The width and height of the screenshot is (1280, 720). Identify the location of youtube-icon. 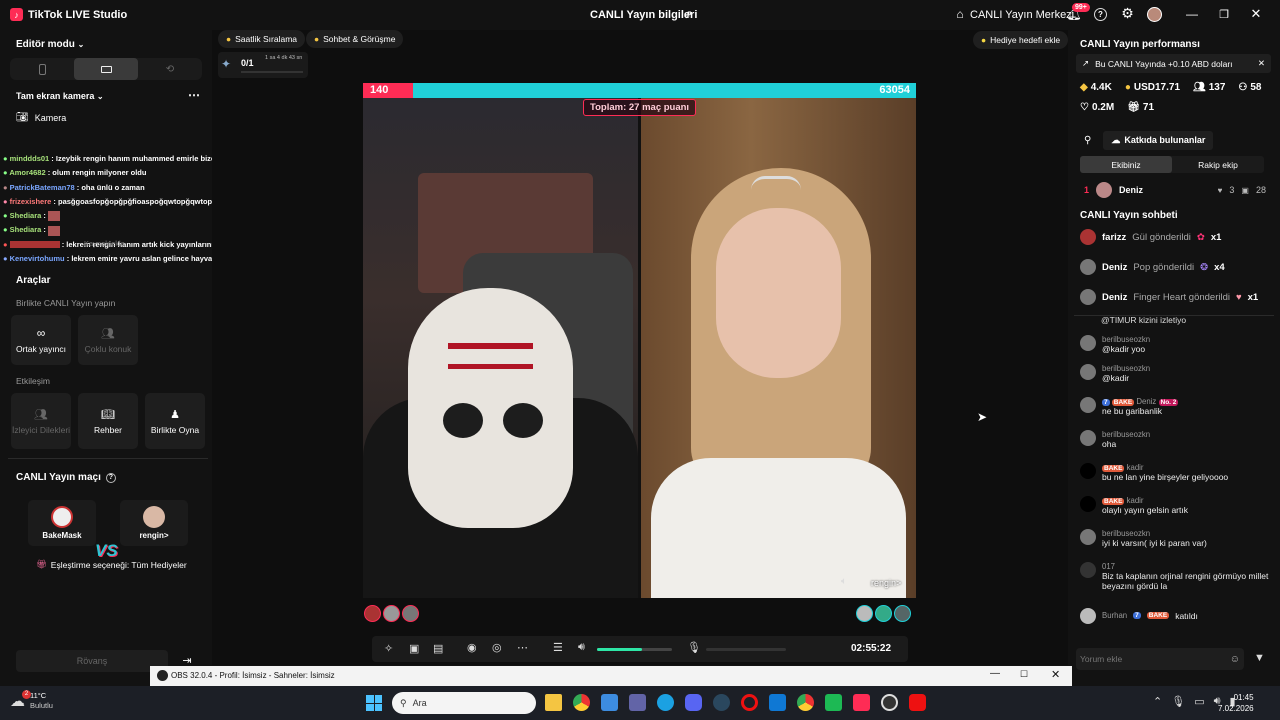
(917, 702).